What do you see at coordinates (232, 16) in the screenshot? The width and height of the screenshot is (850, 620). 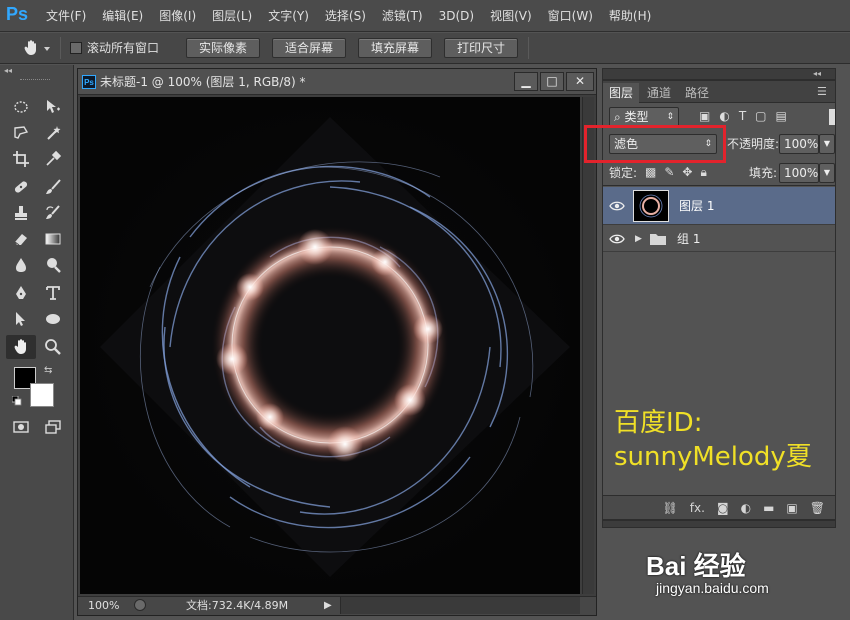 I see `menu-layer: 图层(L)` at bounding box center [232, 16].